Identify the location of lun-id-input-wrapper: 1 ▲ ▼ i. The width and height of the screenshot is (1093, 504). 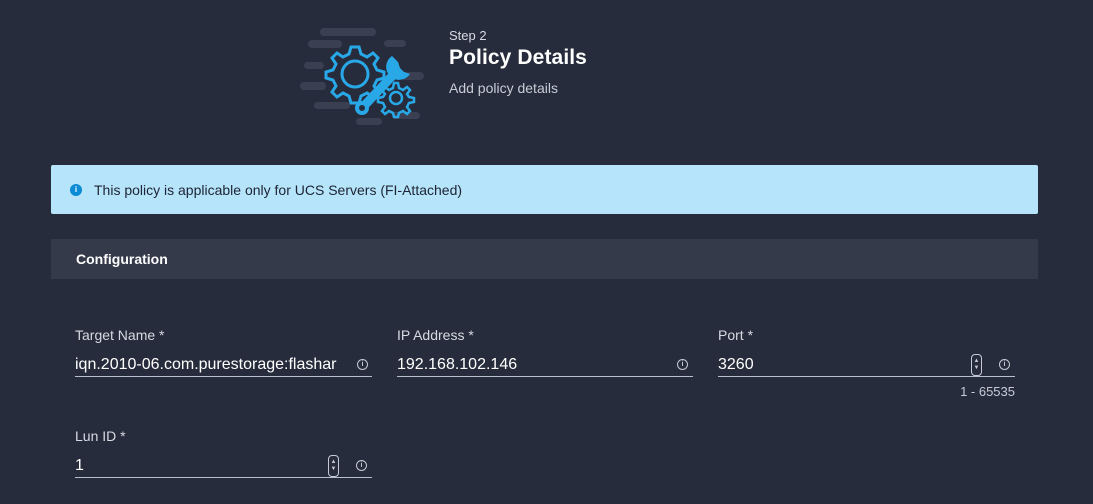
(223, 466).